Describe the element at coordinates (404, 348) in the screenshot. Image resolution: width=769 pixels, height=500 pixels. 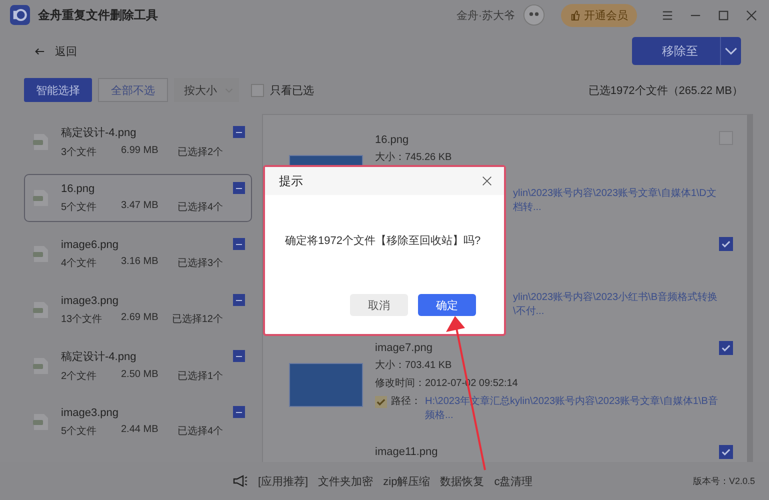
I see `file-name: image7.png` at that location.